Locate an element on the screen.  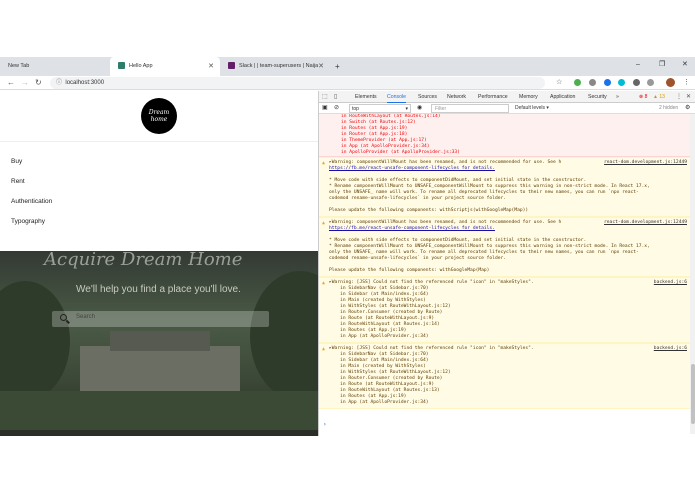
forward-icon: → is located at coordinates (25, 83).